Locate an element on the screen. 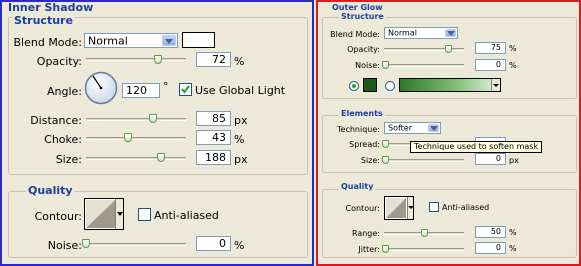 The height and width of the screenshot is (266, 581). inner-shadow-title: Inner Shadow is located at coordinates (51, 7).